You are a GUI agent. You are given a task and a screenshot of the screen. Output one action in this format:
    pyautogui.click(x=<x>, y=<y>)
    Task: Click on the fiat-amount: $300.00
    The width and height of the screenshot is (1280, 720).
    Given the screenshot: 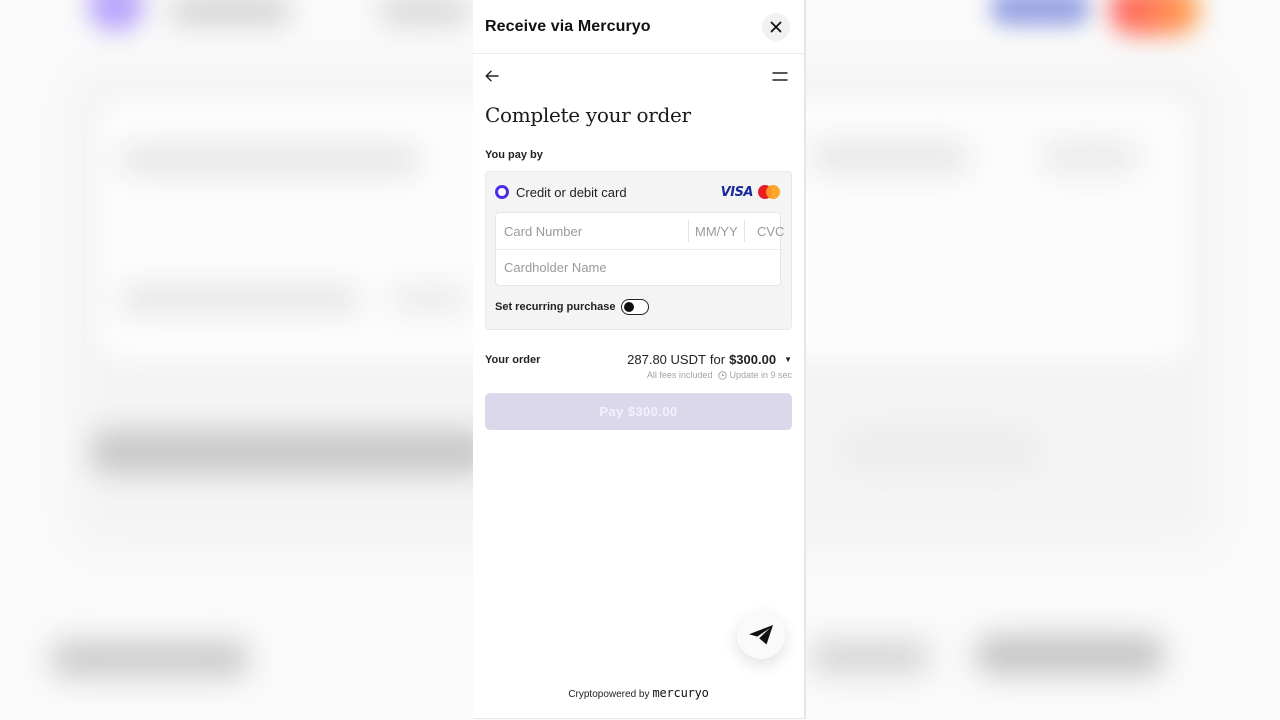 What is the action you would take?
    pyautogui.click(x=753, y=359)
    